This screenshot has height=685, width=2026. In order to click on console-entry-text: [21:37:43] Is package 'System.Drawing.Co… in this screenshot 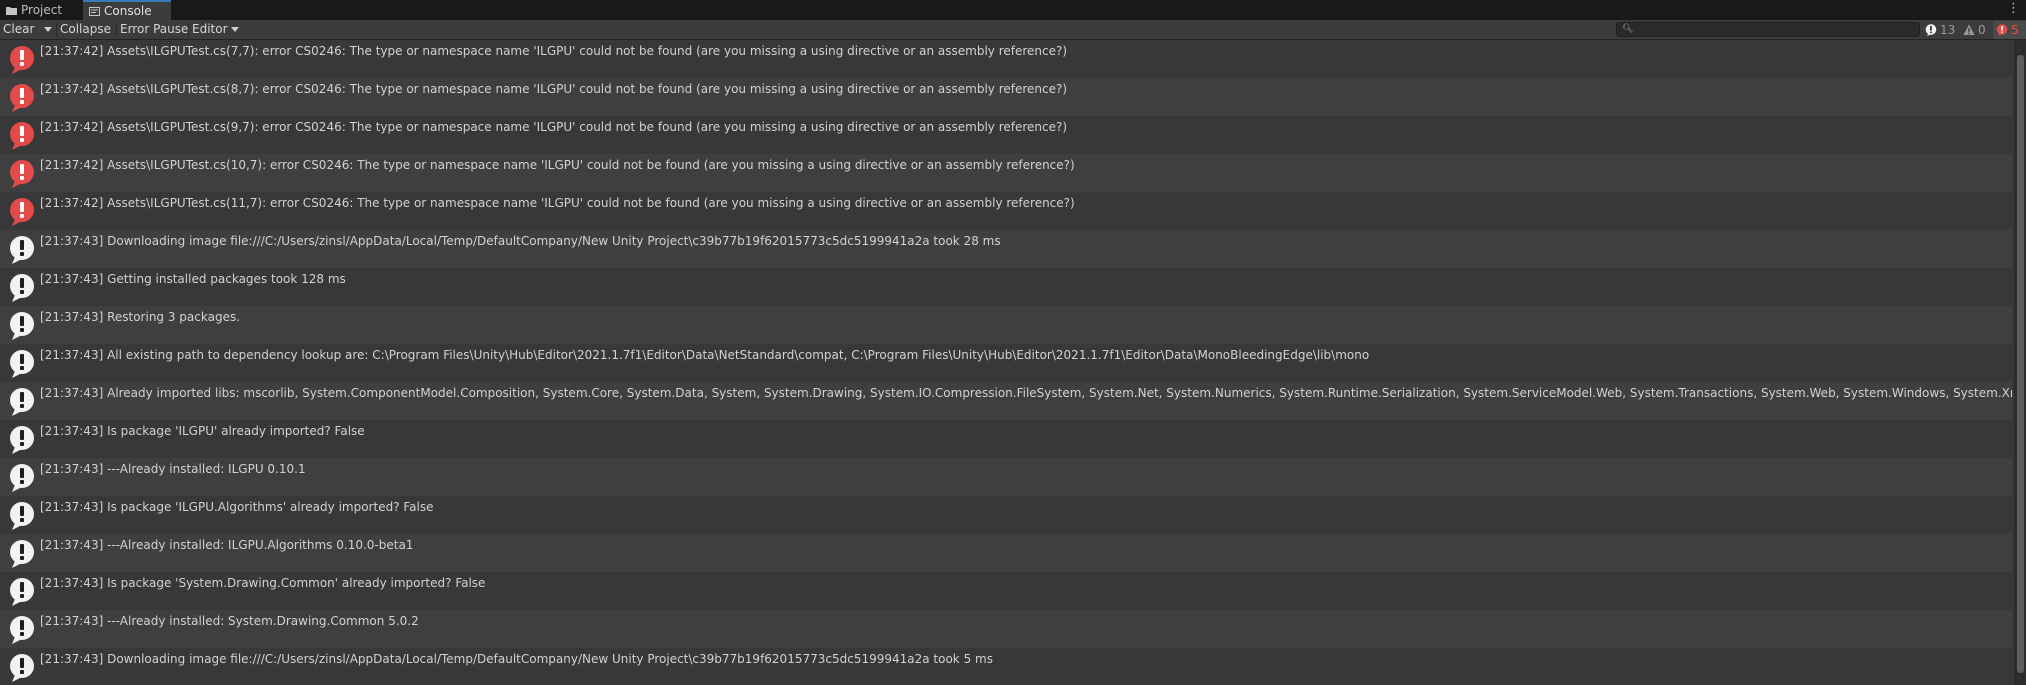, I will do `click(263, 583)`.